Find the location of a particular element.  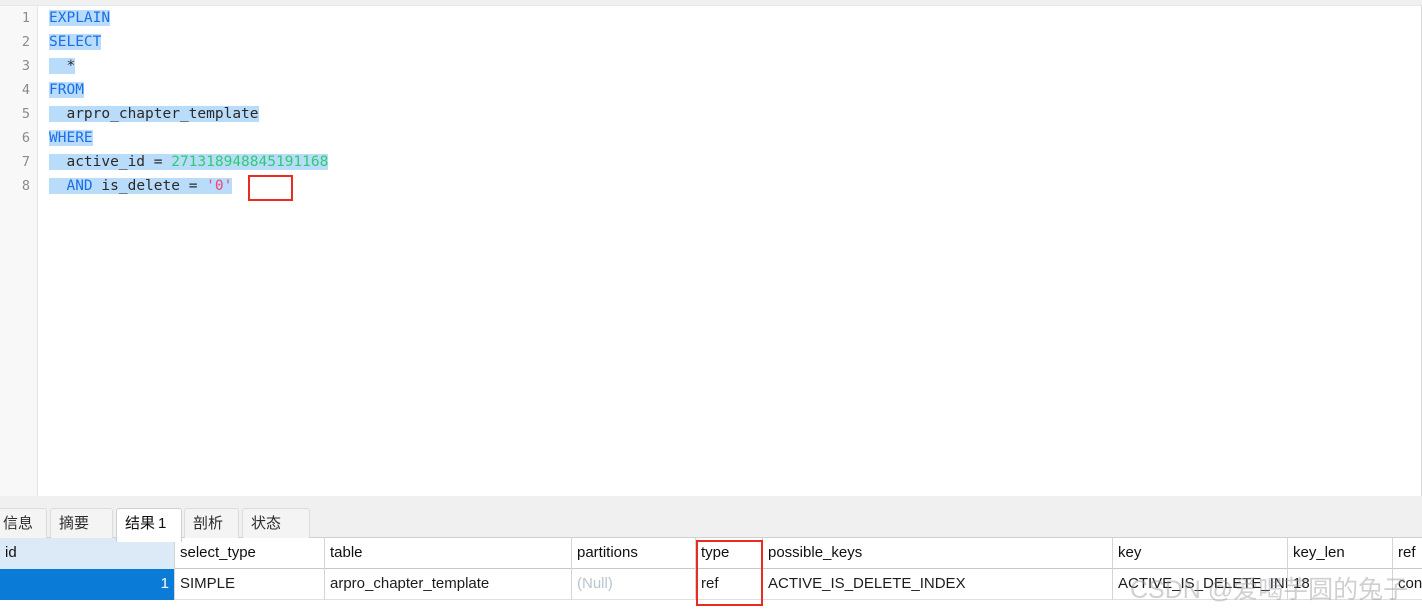

selected-text-span: SELECT is located at coordinates (75, 42).